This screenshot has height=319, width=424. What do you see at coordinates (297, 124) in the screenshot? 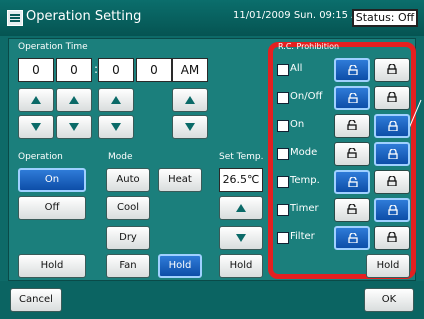
I see `rc-row-label: On` at bounding box center [297, 124].